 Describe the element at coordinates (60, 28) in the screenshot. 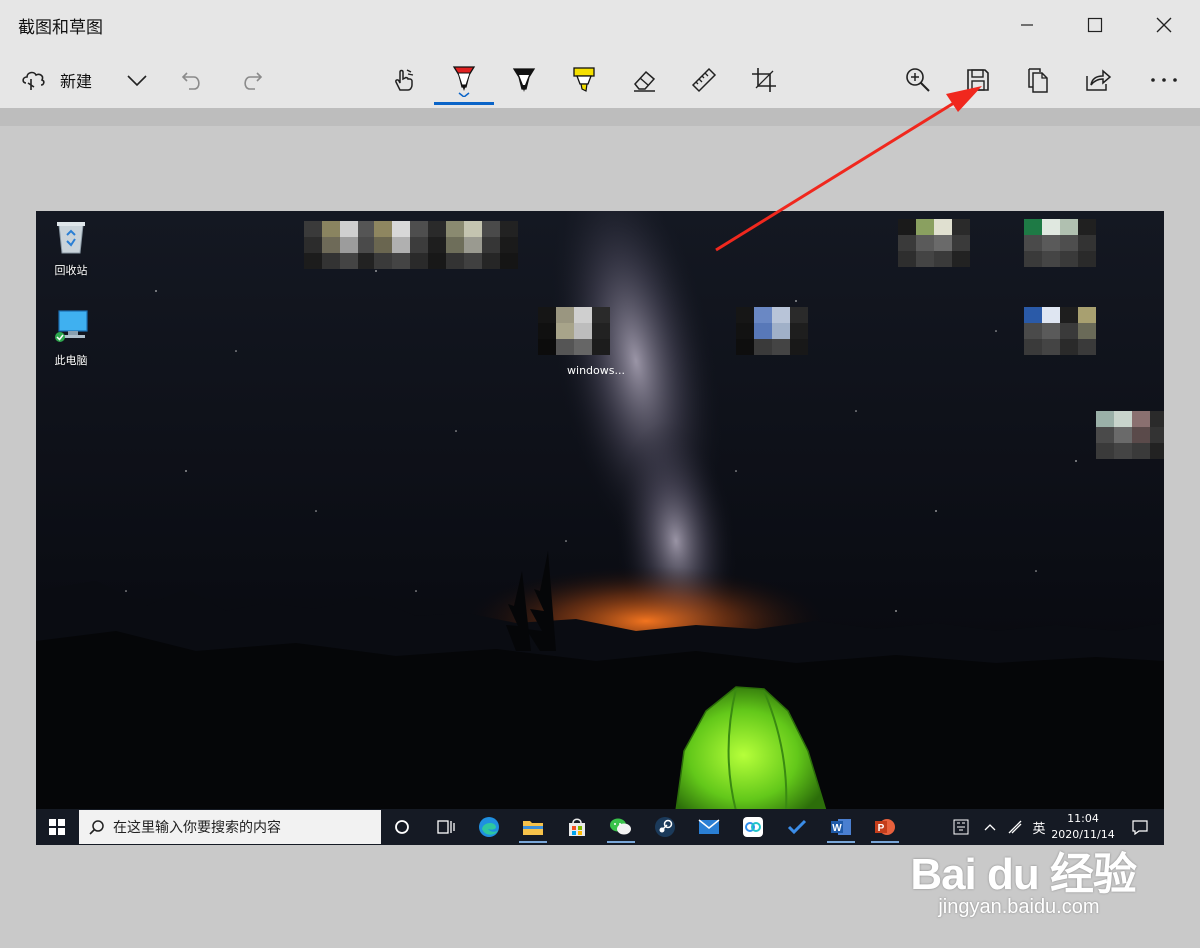

I see `app-title: 截图和草图` at that location.